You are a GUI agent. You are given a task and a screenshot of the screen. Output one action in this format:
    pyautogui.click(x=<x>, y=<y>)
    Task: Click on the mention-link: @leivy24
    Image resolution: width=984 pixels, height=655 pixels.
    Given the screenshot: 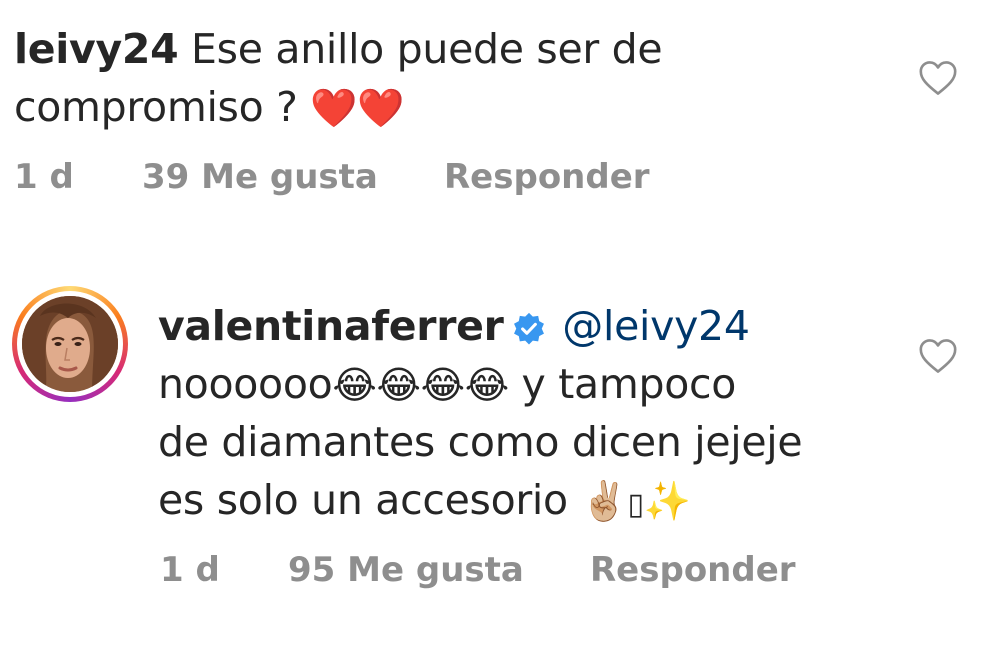 What is the action you would take?
    pyautogui.click(x=656, y=326)
    